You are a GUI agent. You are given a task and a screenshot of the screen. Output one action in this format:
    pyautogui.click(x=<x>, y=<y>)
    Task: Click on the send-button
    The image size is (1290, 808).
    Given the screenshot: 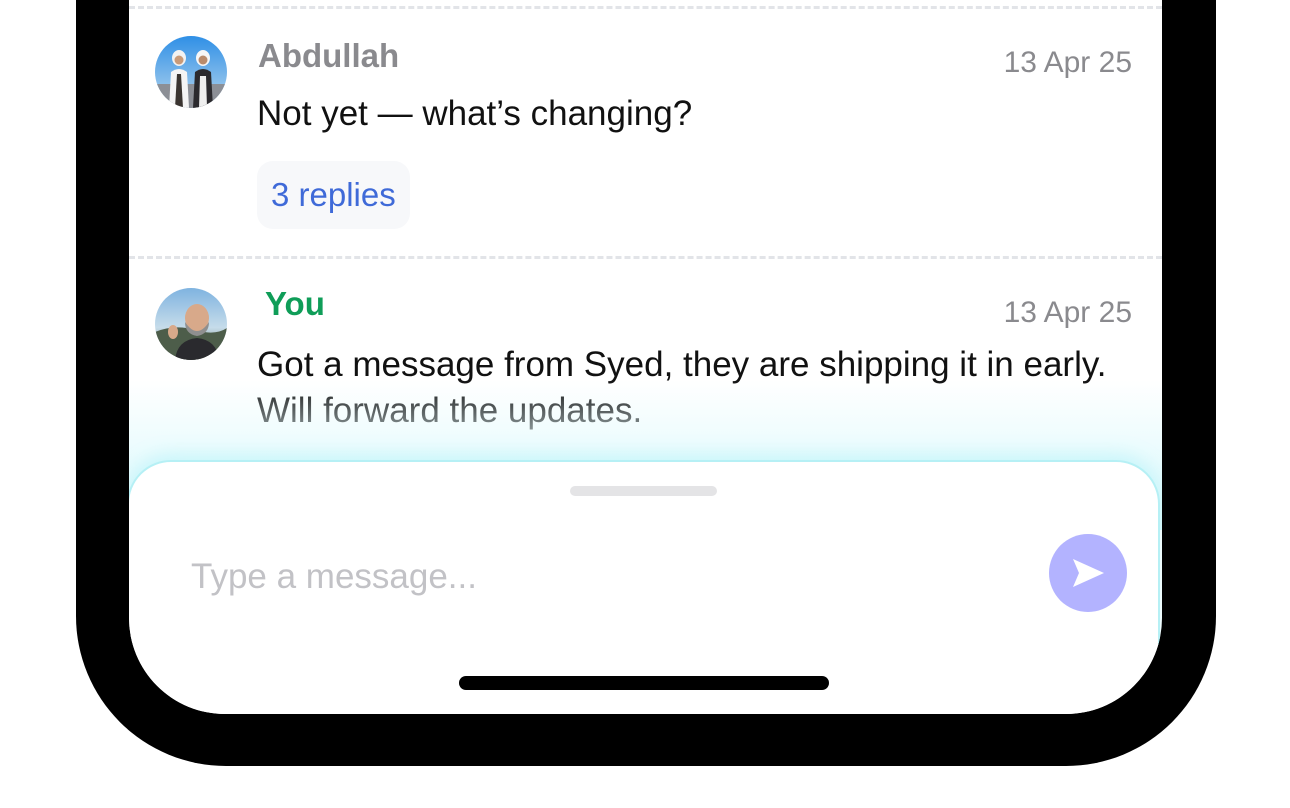 What is the action you would take?
    pyautogui.click(x=1088, y=573)
    